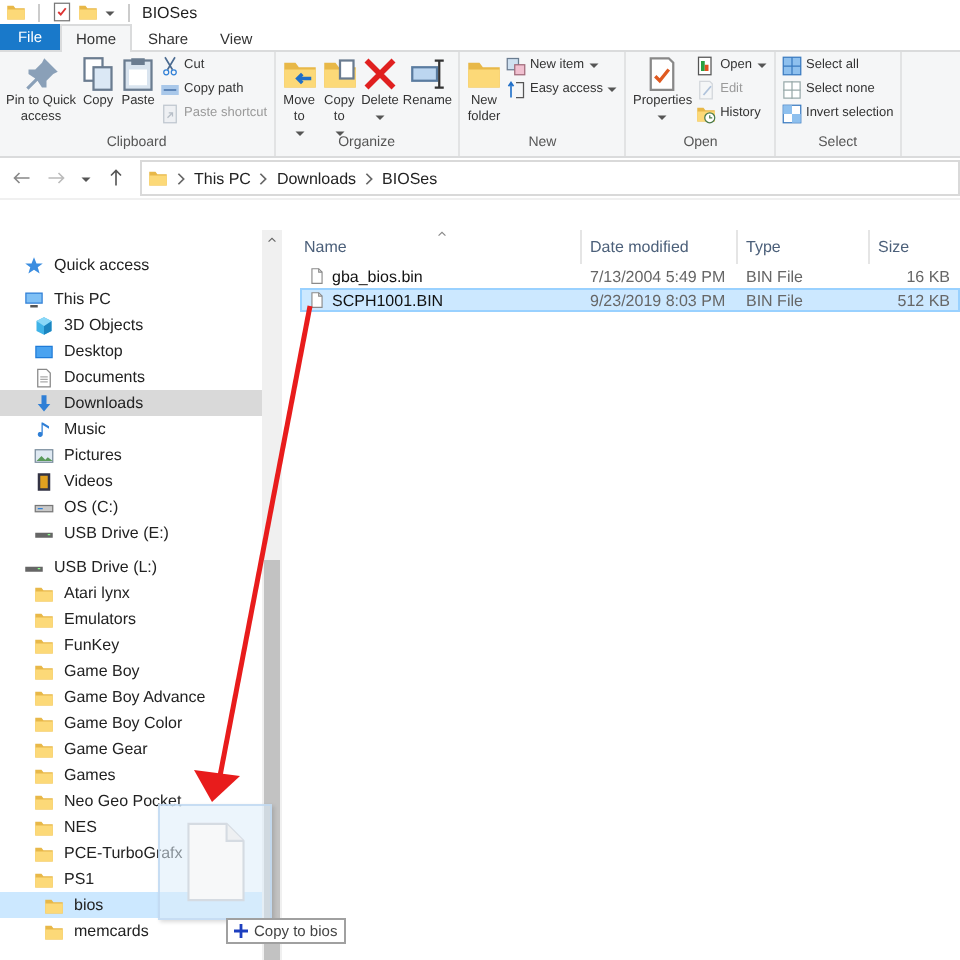 This screenshot has width=960, height=960. I want to click on nav-item: PCE-TurboGrafx, so click(131, 853).